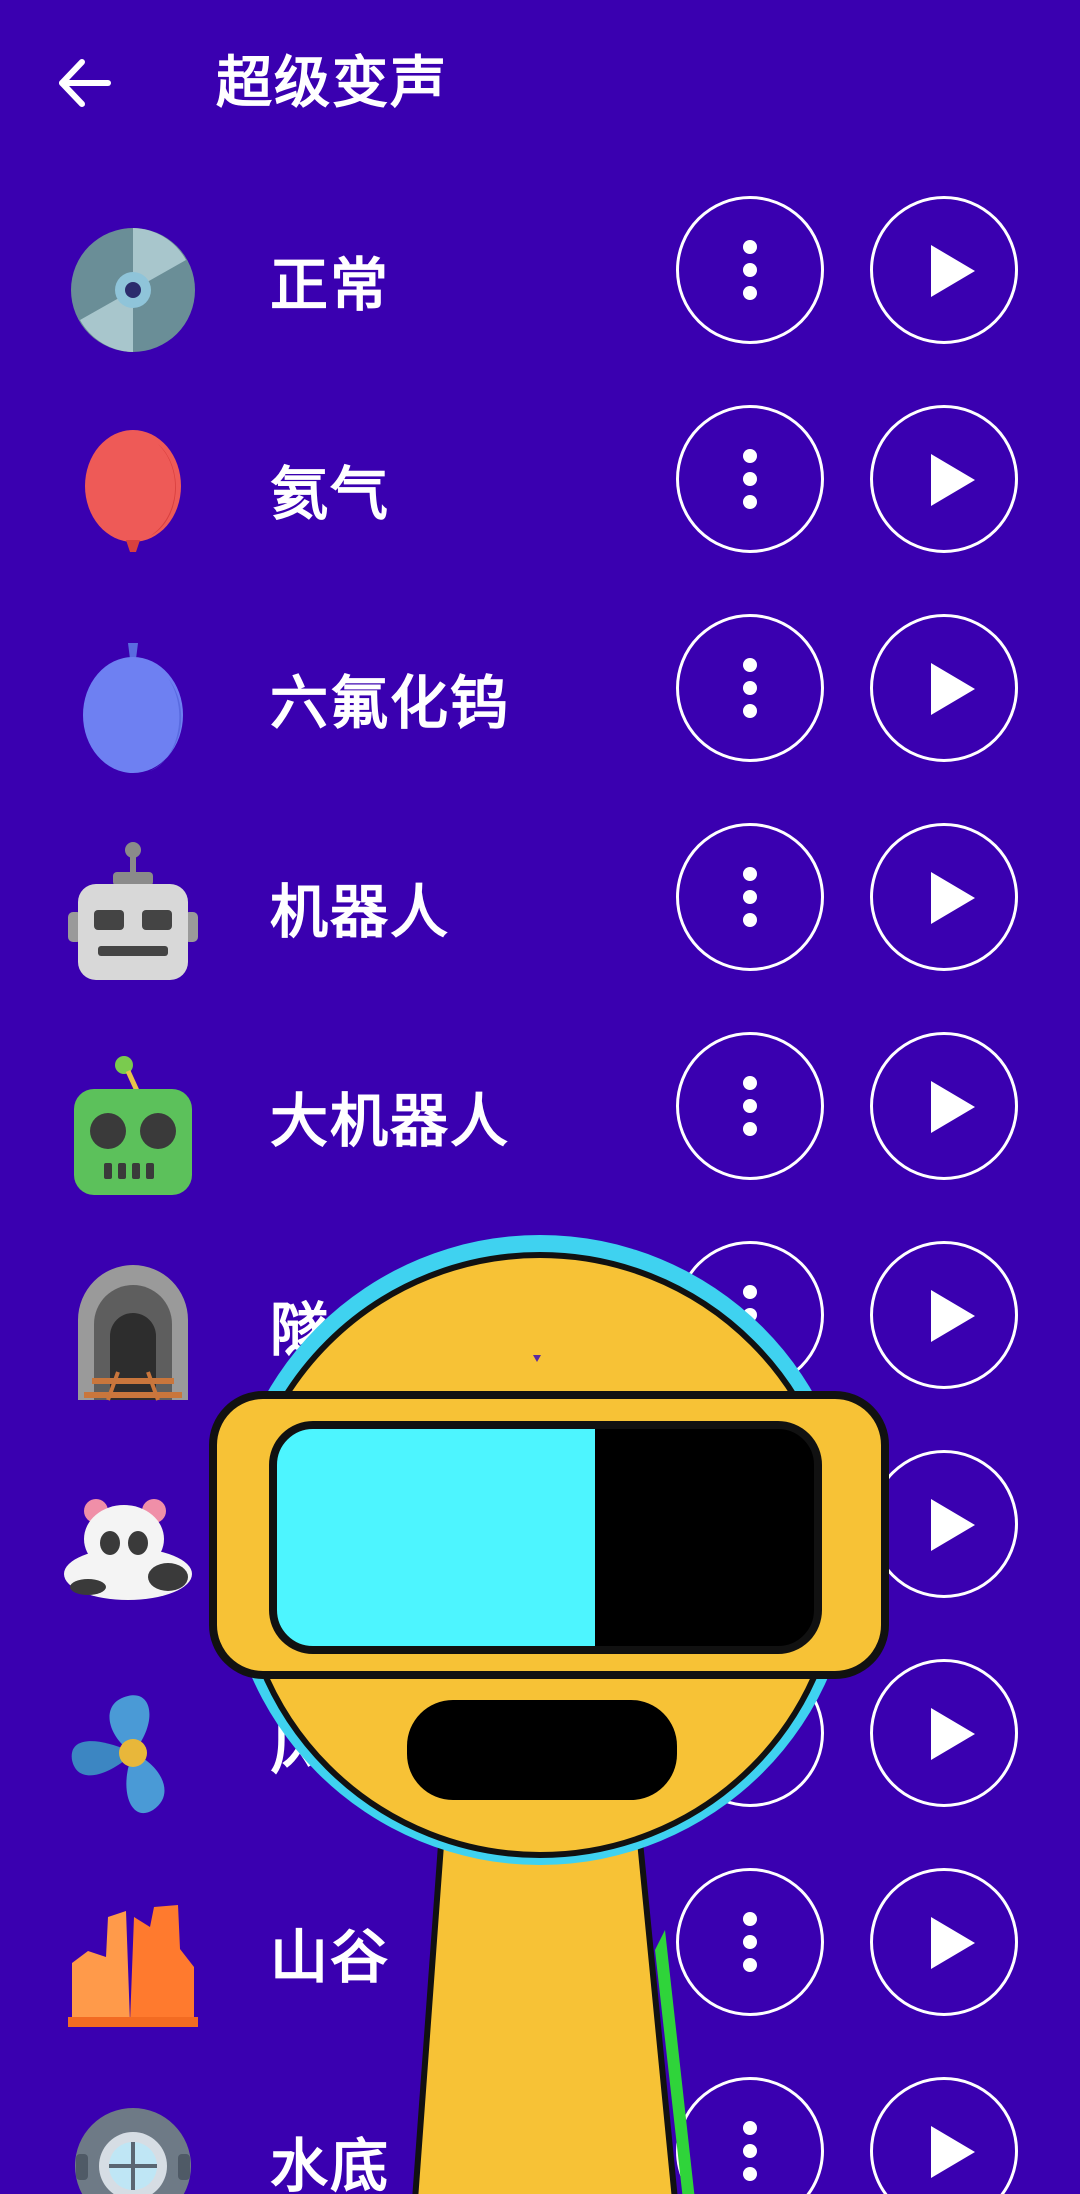 This screenshot has width=1080, height=2194. Describe the element at coordinates (133, 1126) in the screenshot. I see `green-robot-icon` at that location.